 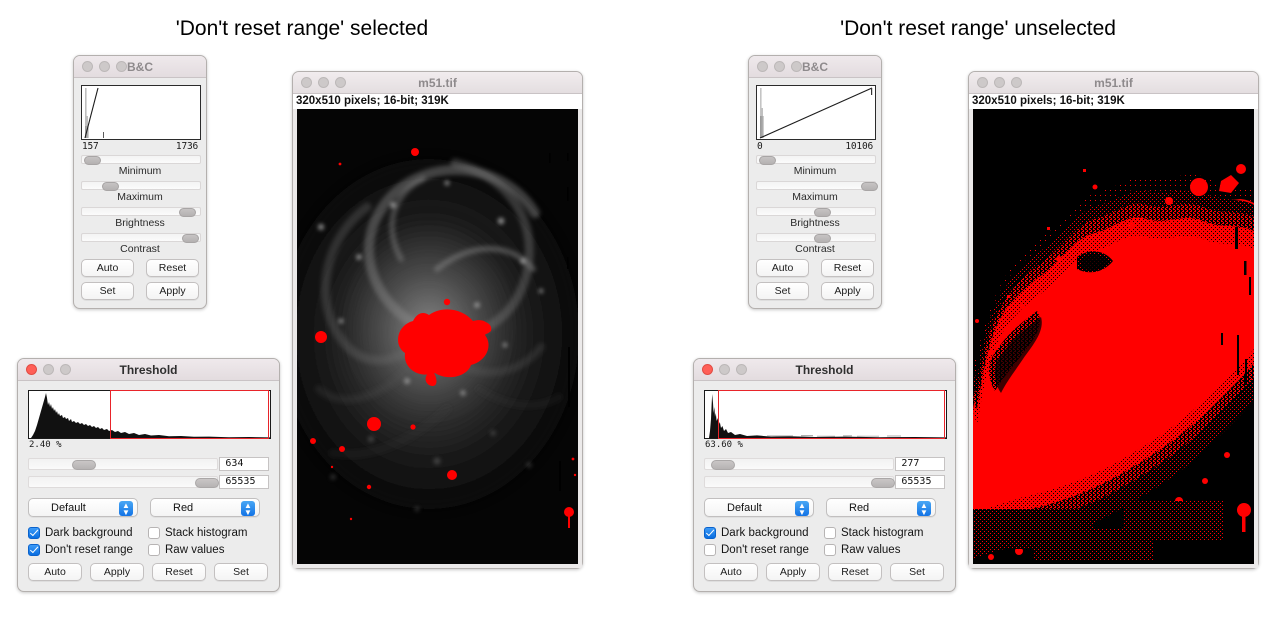 I want to click on bc-left-contrast-slider, so click(x=141, y=238).